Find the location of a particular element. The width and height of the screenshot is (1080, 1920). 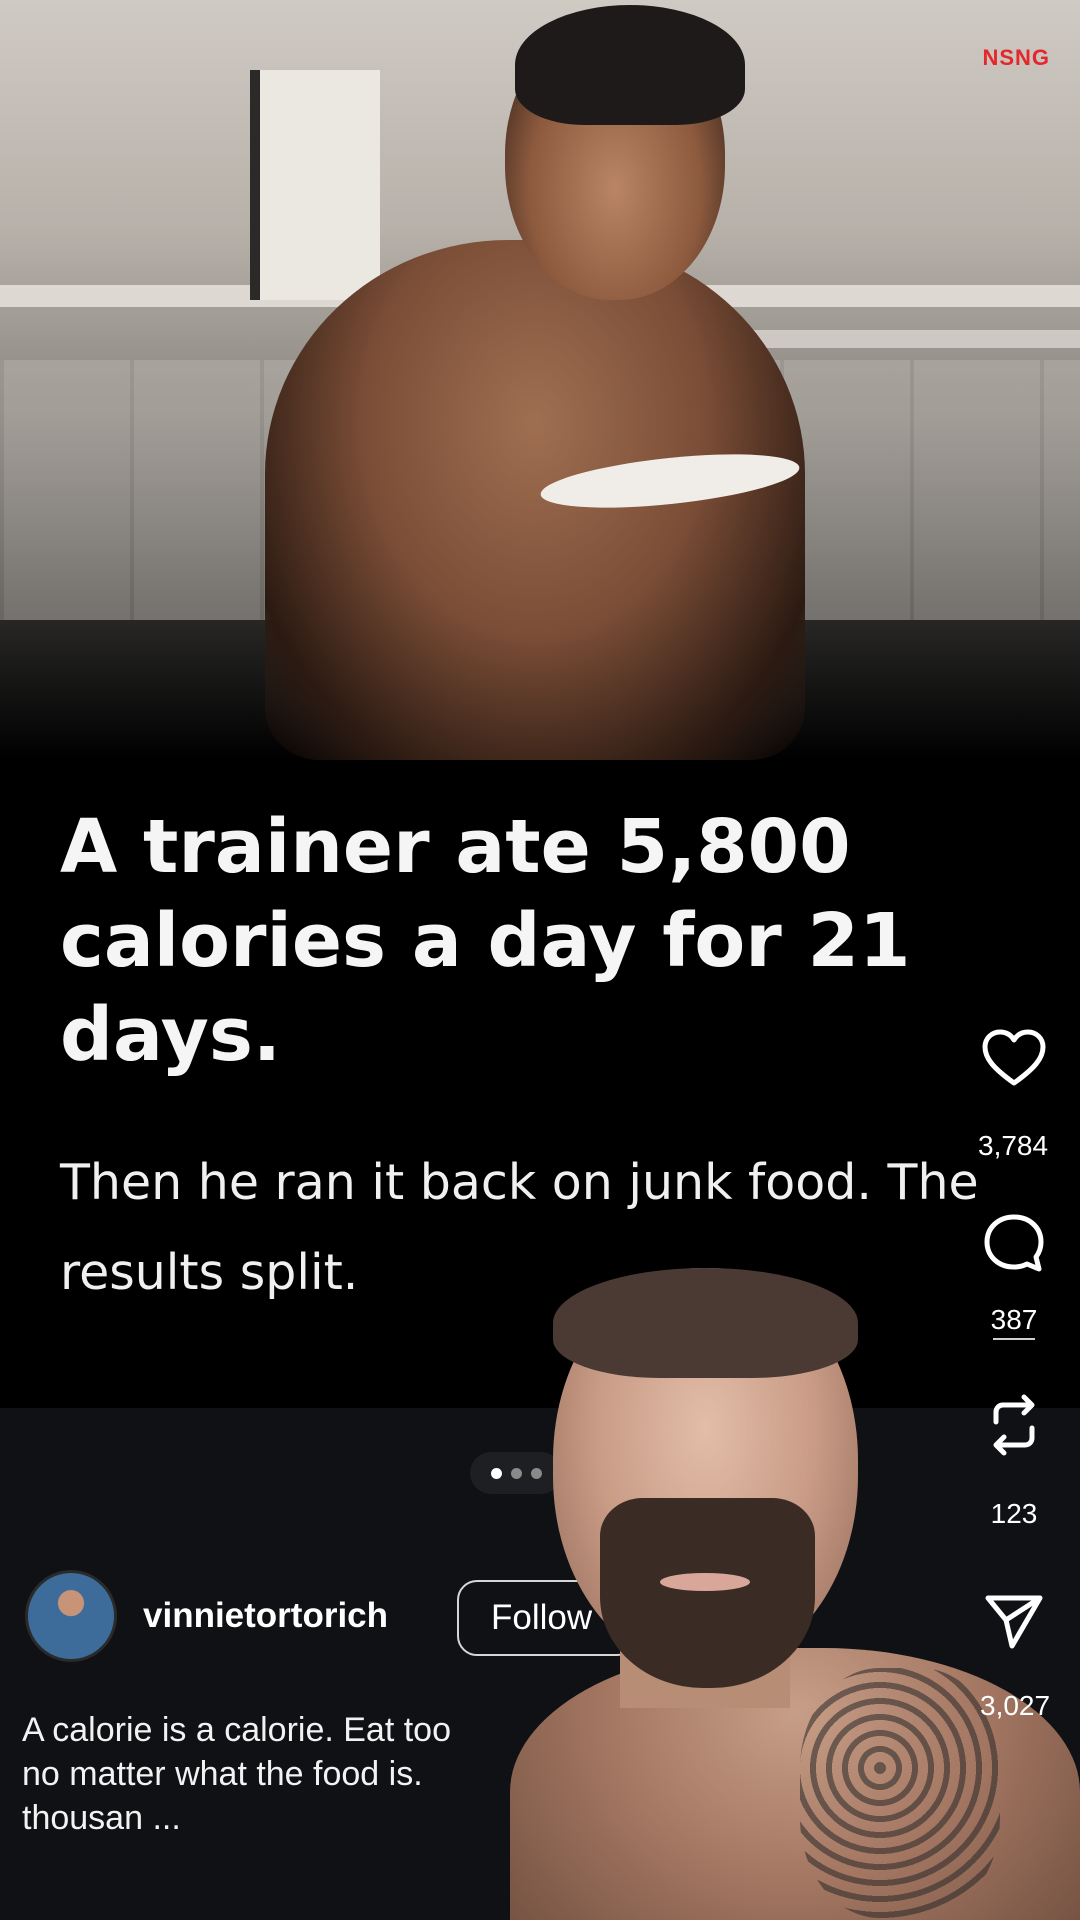

carousel-dot-active is located at coordinates (496, 1473).